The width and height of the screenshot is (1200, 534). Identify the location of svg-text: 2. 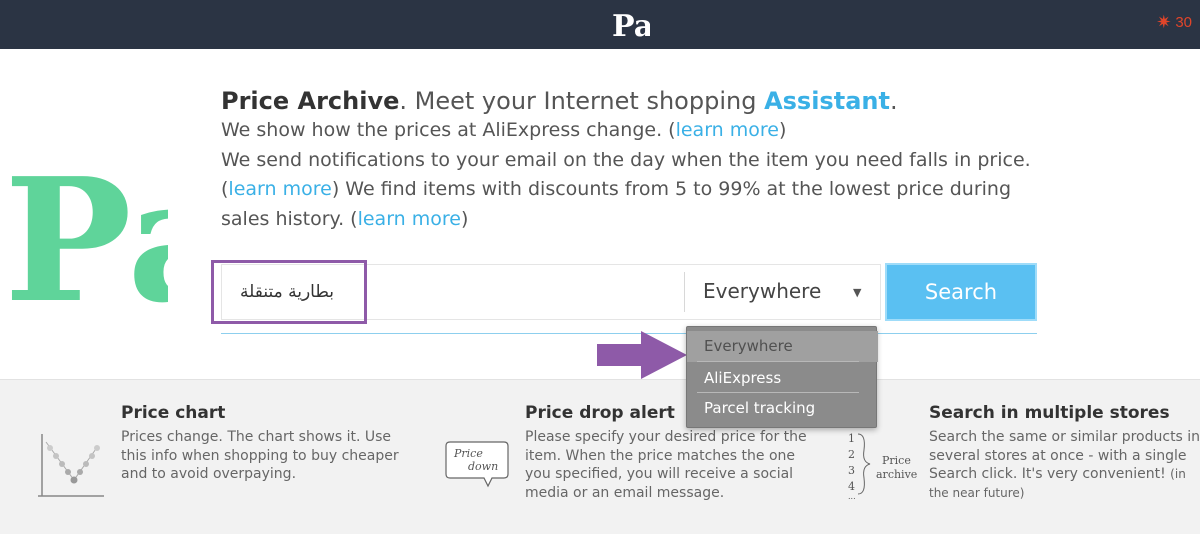
(851, 454).